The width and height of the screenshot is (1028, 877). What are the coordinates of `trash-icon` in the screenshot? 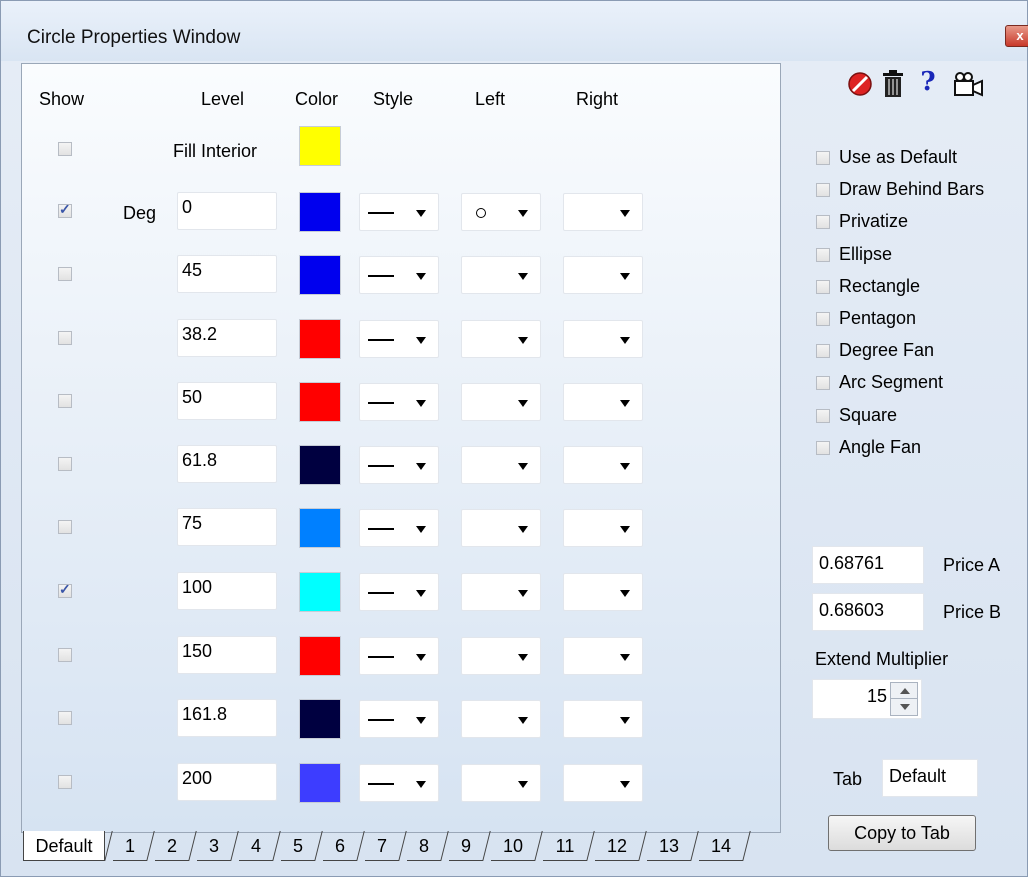 It's located at (893, 84).